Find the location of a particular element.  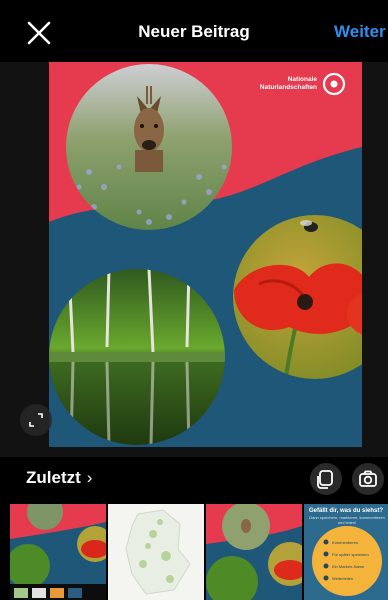

top-bar: Neuer Beitrag Weiter is located at coordinates (194, 31).